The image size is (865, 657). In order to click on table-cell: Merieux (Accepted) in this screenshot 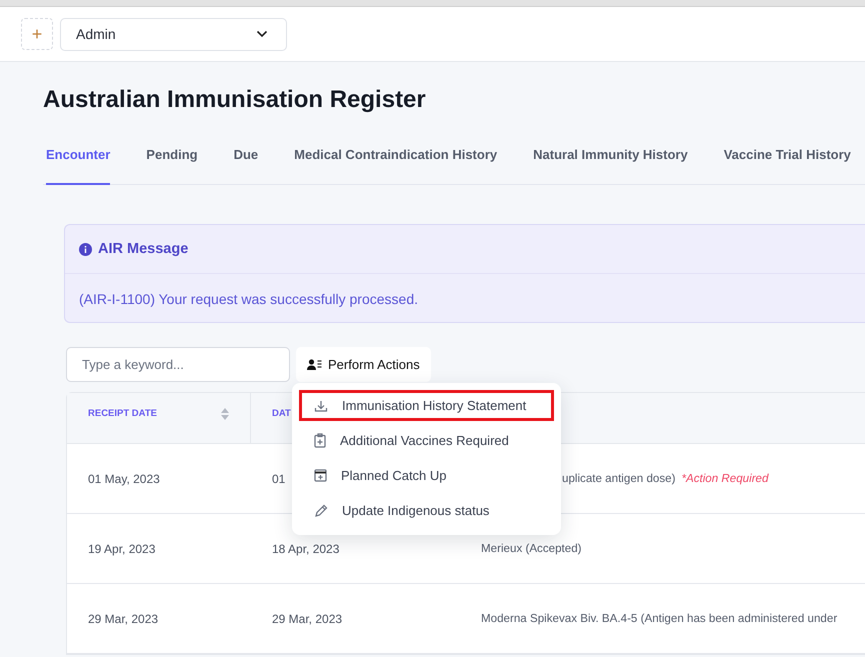, I will do `click(531, 548)`.